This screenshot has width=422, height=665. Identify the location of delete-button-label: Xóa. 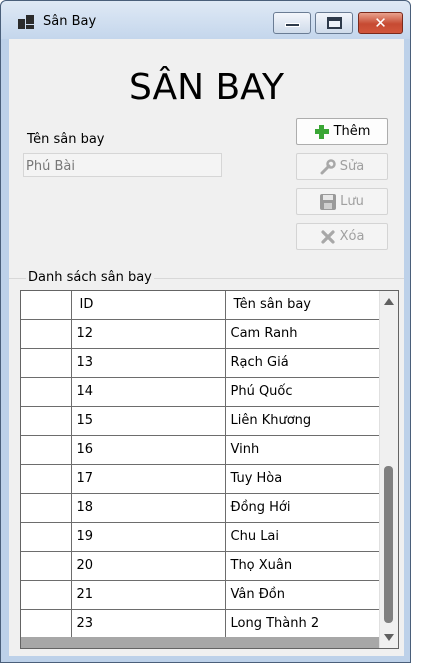
(352, 236).